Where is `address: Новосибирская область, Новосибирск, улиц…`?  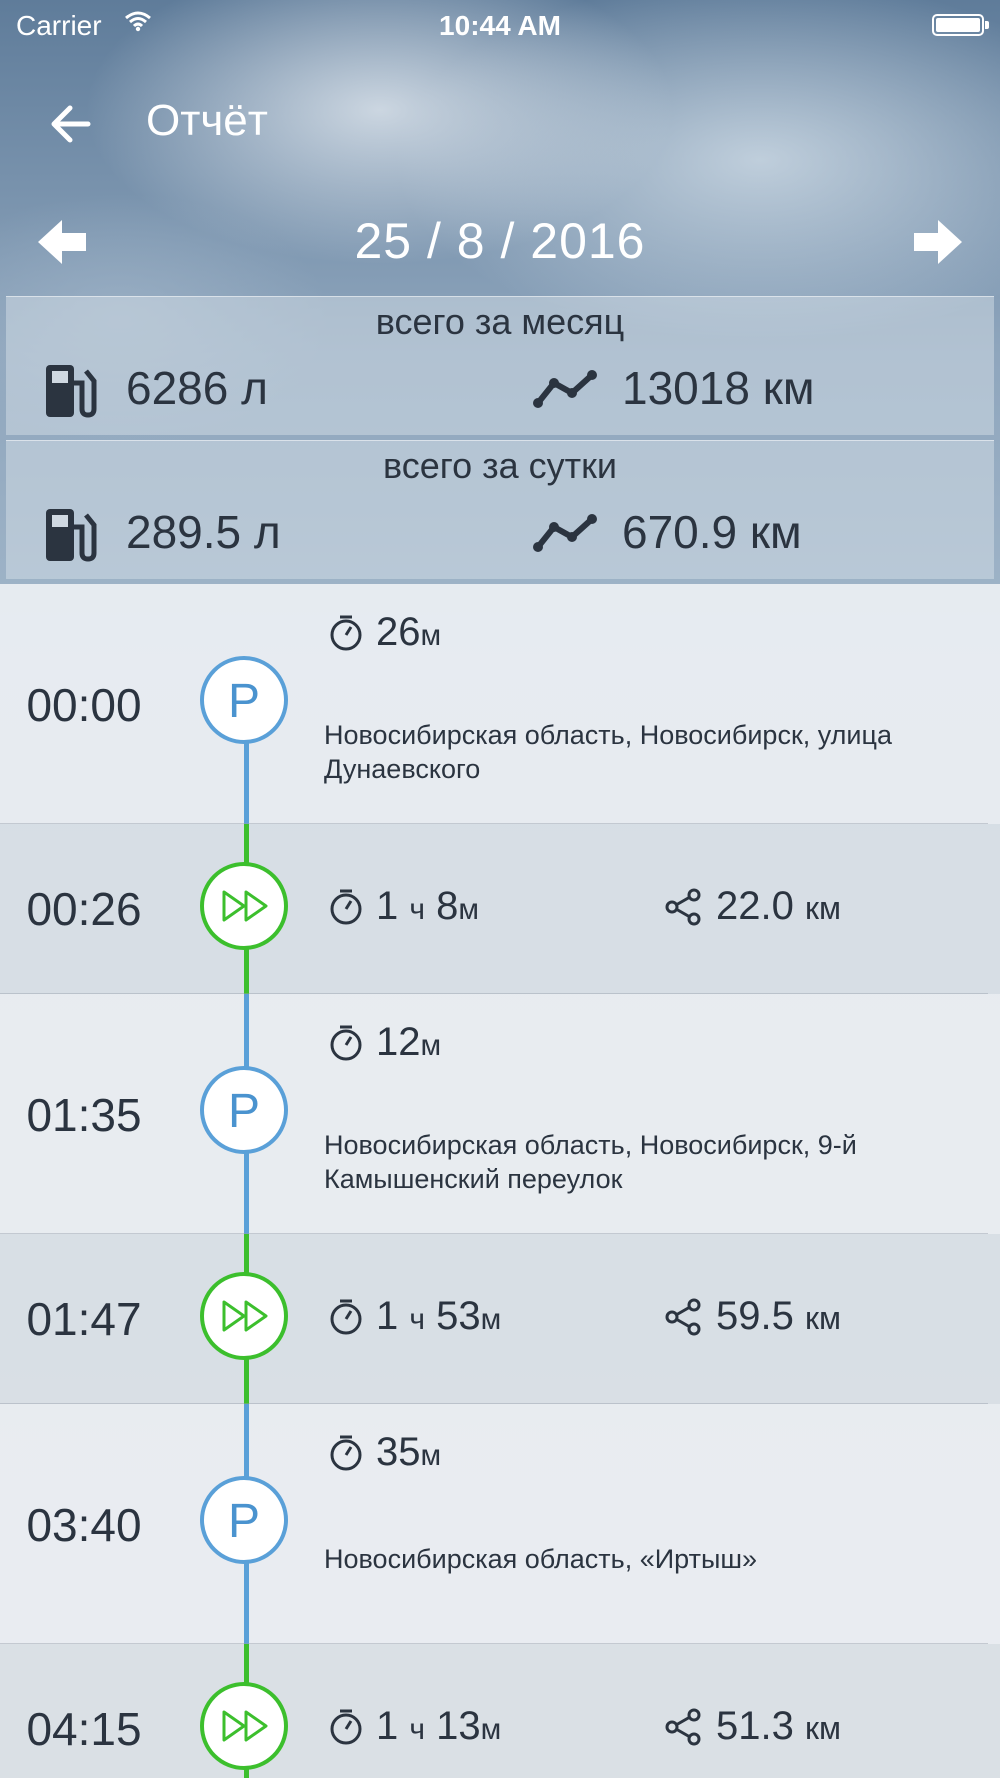
address: Новосибирская область, Новосибирск, улиц… is located at coordinates (608, 752).